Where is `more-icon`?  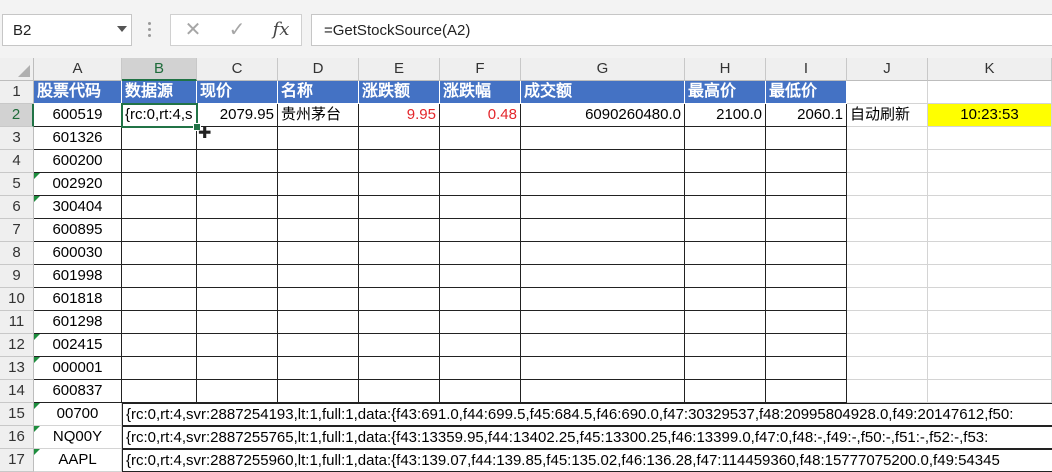 more-icon is located at coordinates (150, 31).